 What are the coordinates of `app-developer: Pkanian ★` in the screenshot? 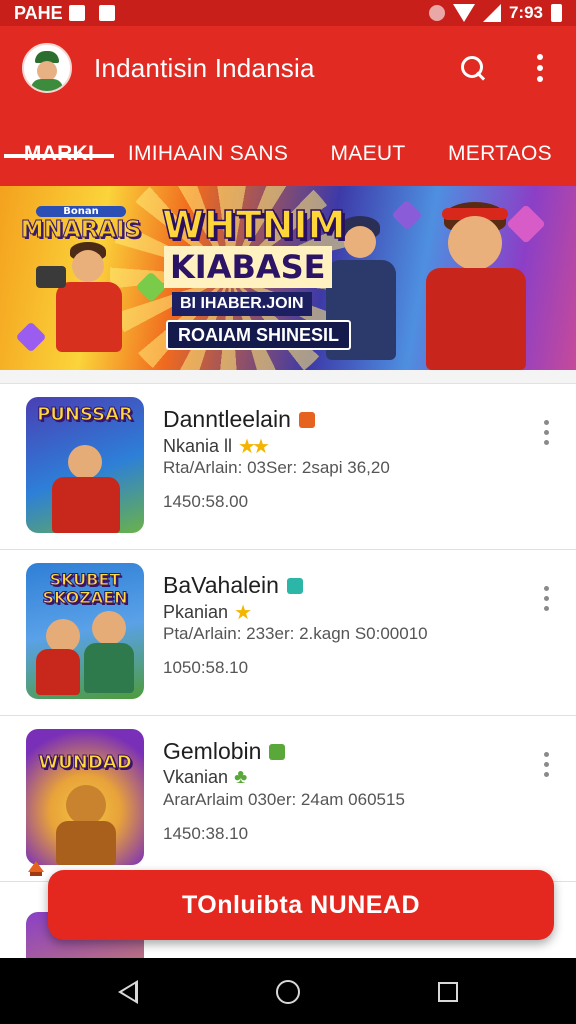 It's located at (207, 612).